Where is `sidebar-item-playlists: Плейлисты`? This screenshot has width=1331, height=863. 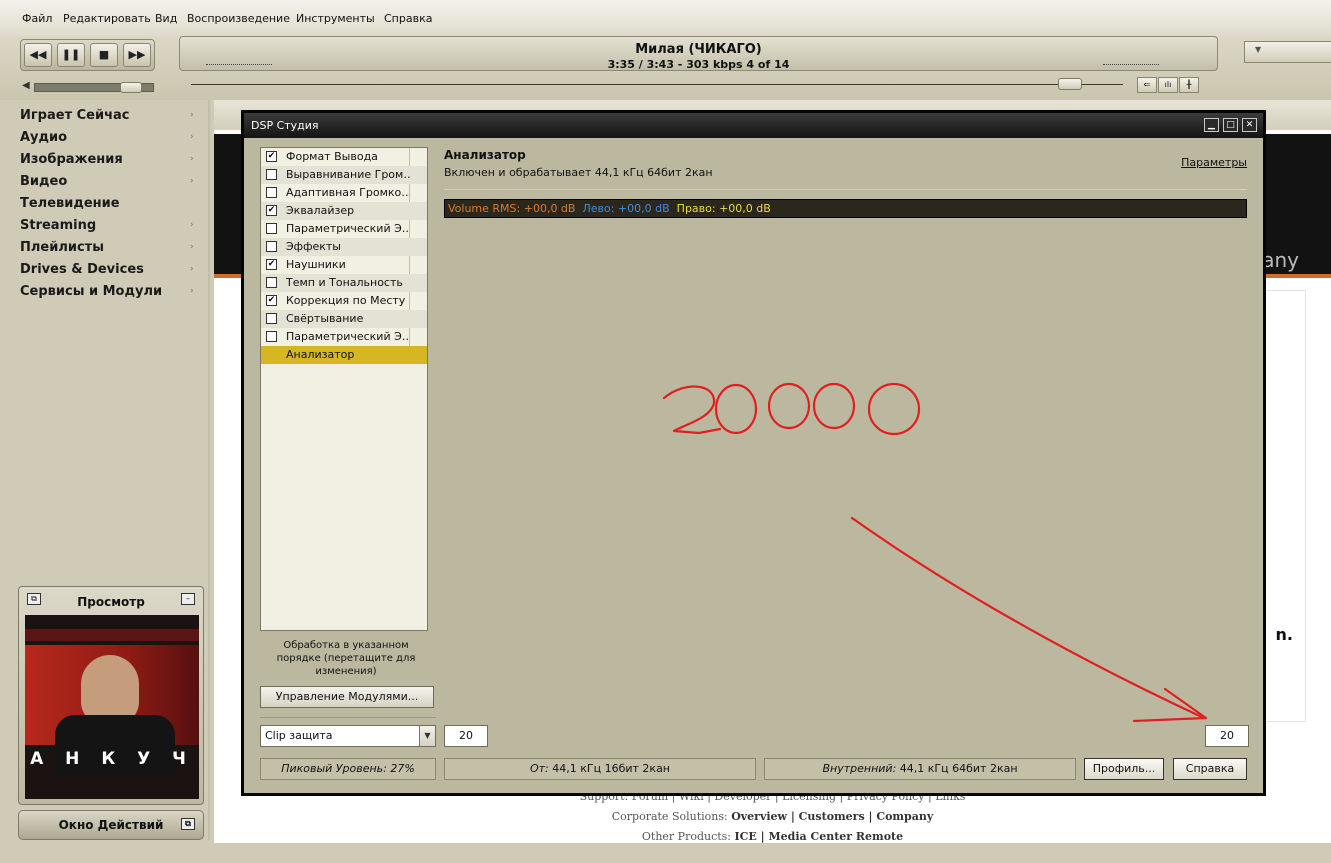 sidebar-item-playlists: Плейлисты is located at coordinates (62, 247).